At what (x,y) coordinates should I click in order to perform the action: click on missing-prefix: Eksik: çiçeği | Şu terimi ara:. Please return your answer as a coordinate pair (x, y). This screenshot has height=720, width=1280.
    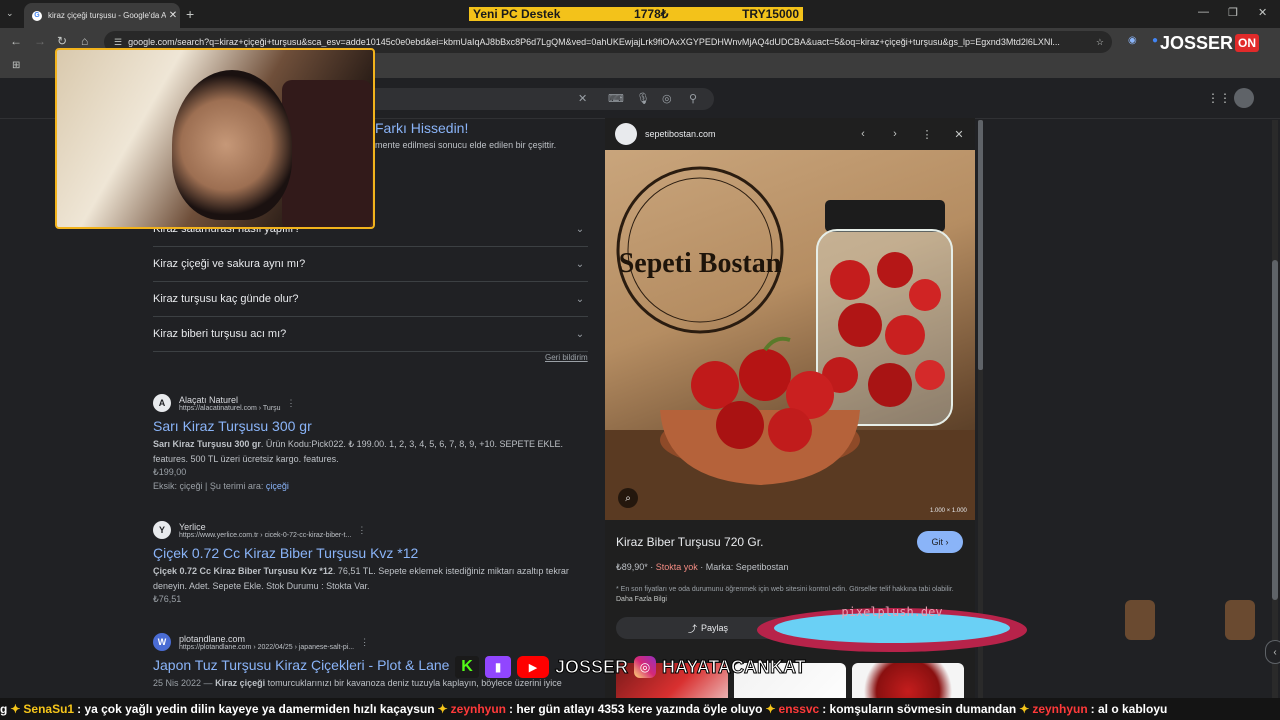
    Looking at the image, I should click on (209, 486).